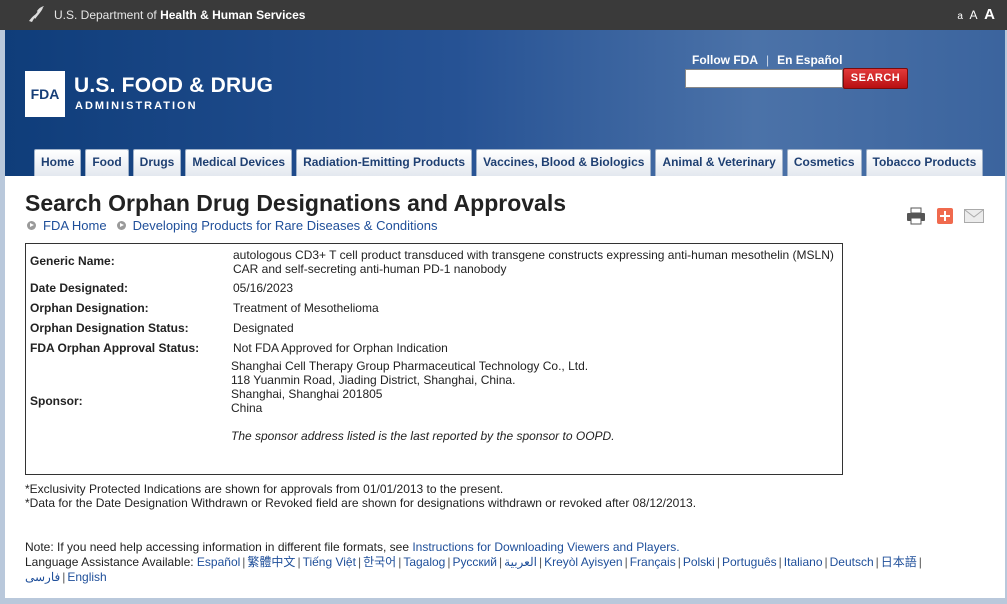  Describe the element at coordinates (924, 162) in the screenshot. I see `nav-tab-tobacco-products: Tobacco Products` at that location.